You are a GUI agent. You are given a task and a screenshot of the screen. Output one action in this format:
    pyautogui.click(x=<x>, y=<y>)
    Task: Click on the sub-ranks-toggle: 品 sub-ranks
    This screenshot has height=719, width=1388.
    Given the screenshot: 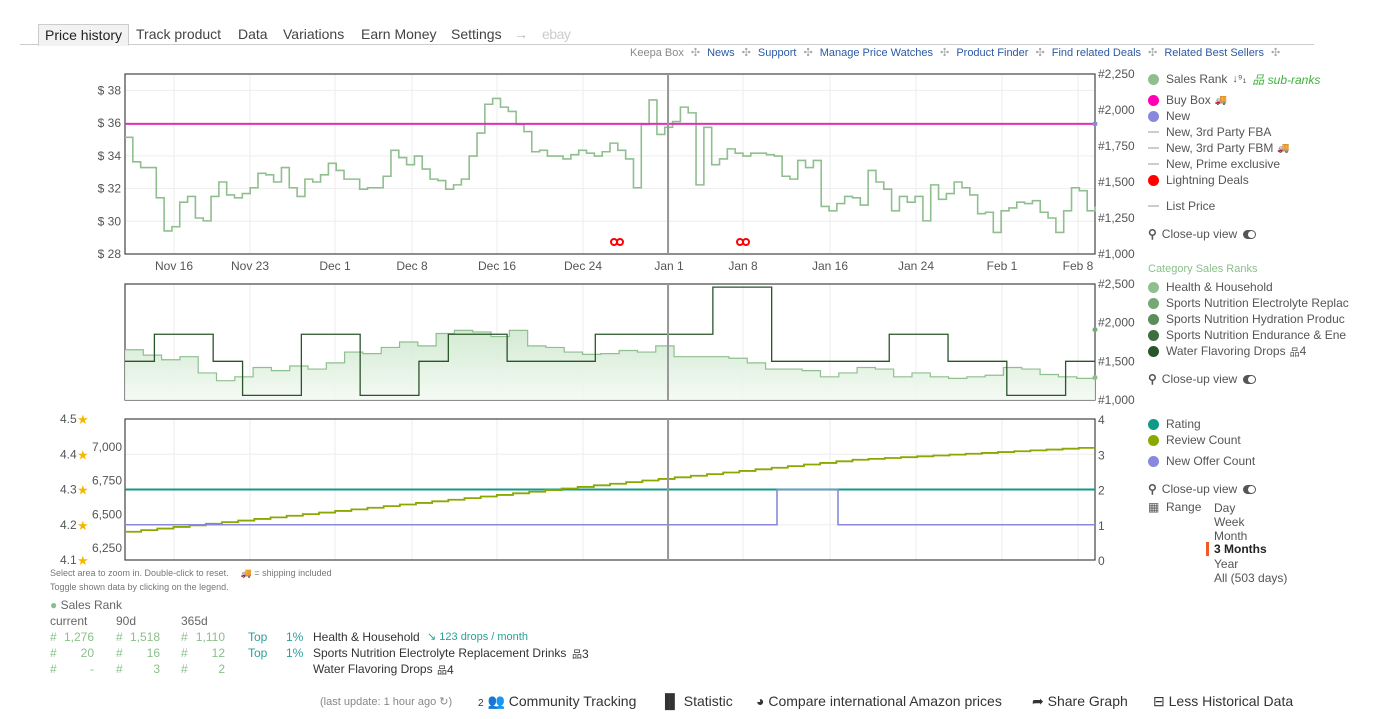 What is the action you would take?
    pyautogui.click(x=1286, y=79)
    